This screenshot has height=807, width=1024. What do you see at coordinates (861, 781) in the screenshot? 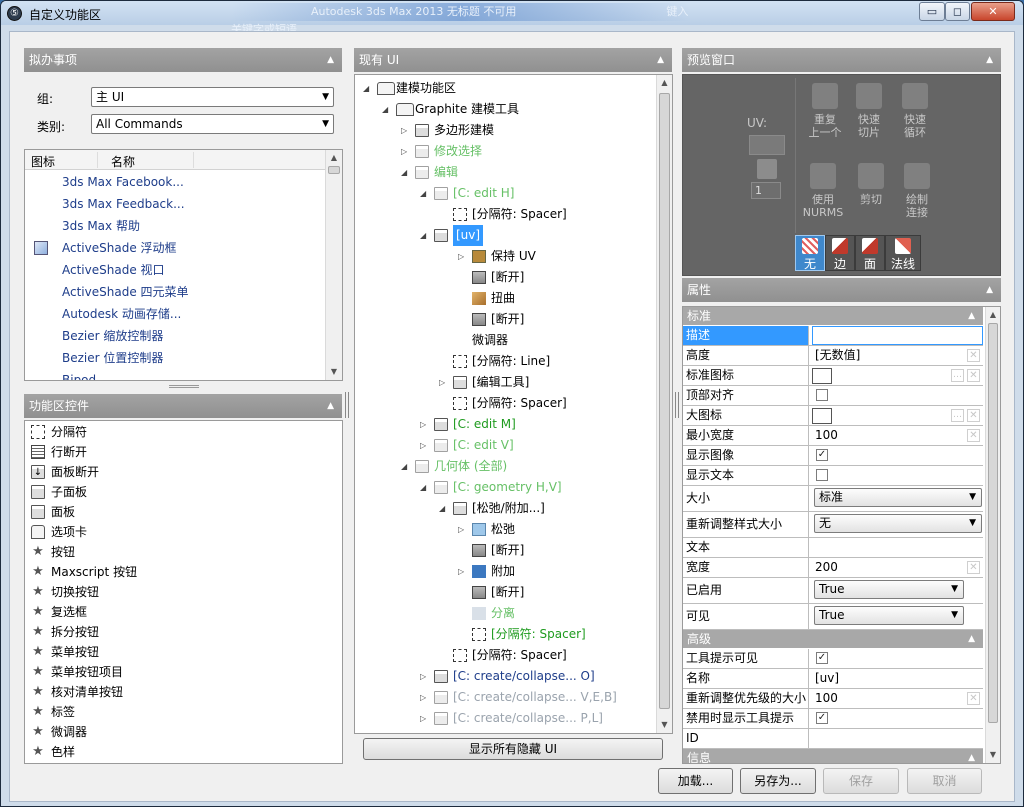
I see `save-button: 保存` at bounding box center [861, 781].